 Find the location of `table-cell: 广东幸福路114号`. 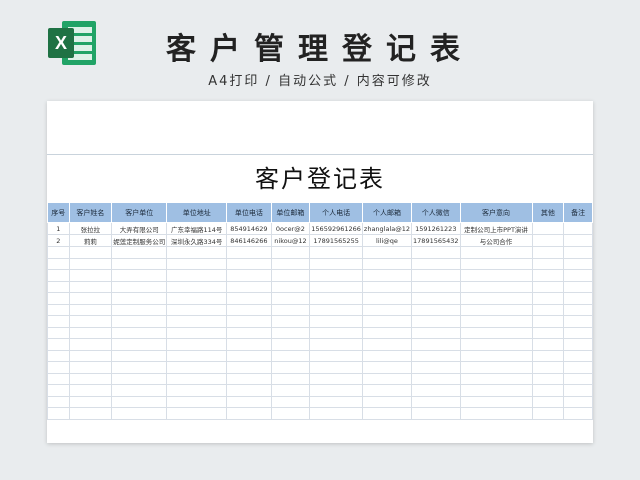

table-cell: 广东幸福路114号 is located at coordinates (197, 228).